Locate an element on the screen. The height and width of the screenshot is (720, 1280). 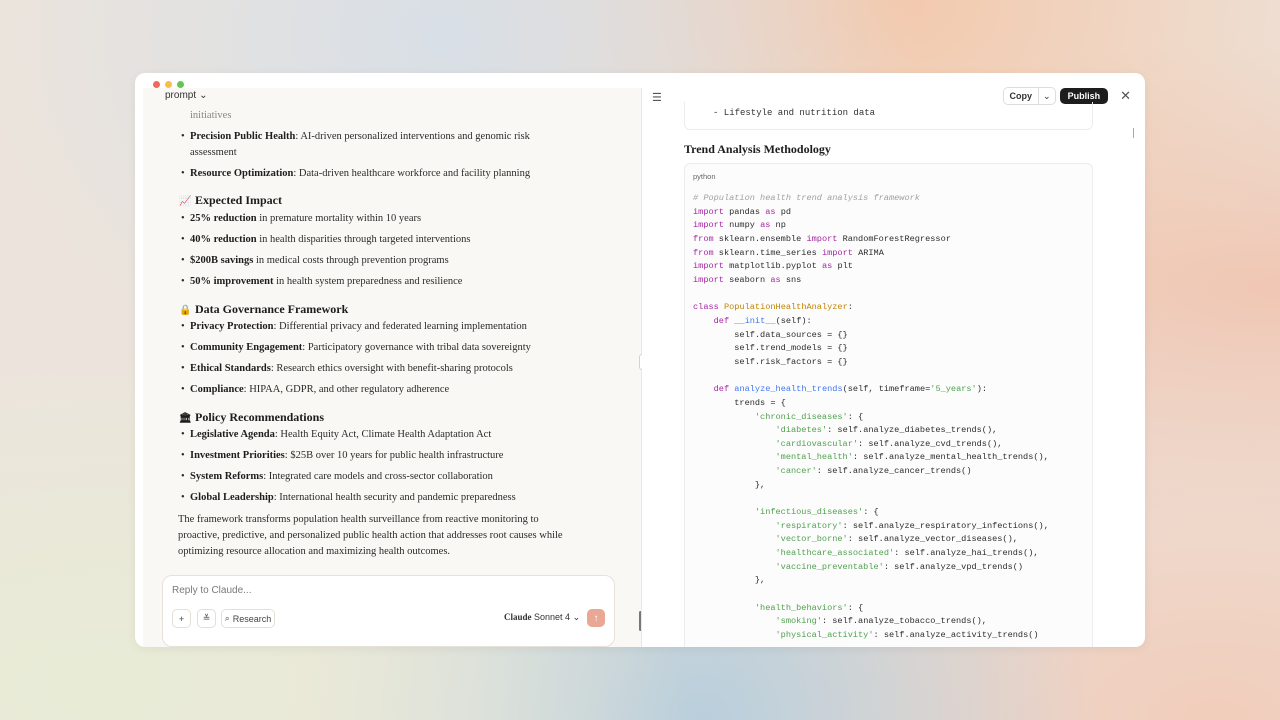
close-window-dot is located at coordinates (156, 84).